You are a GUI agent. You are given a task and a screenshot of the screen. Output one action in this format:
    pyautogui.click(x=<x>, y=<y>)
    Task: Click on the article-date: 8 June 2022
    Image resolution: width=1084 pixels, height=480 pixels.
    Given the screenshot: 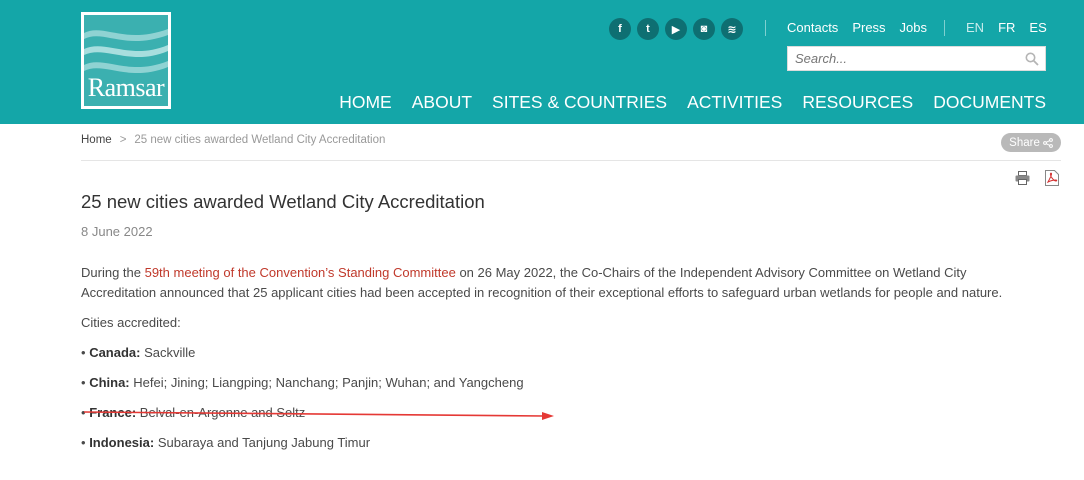 What is the action you would take?
    pyautogui.click(x=117, y=231)
    